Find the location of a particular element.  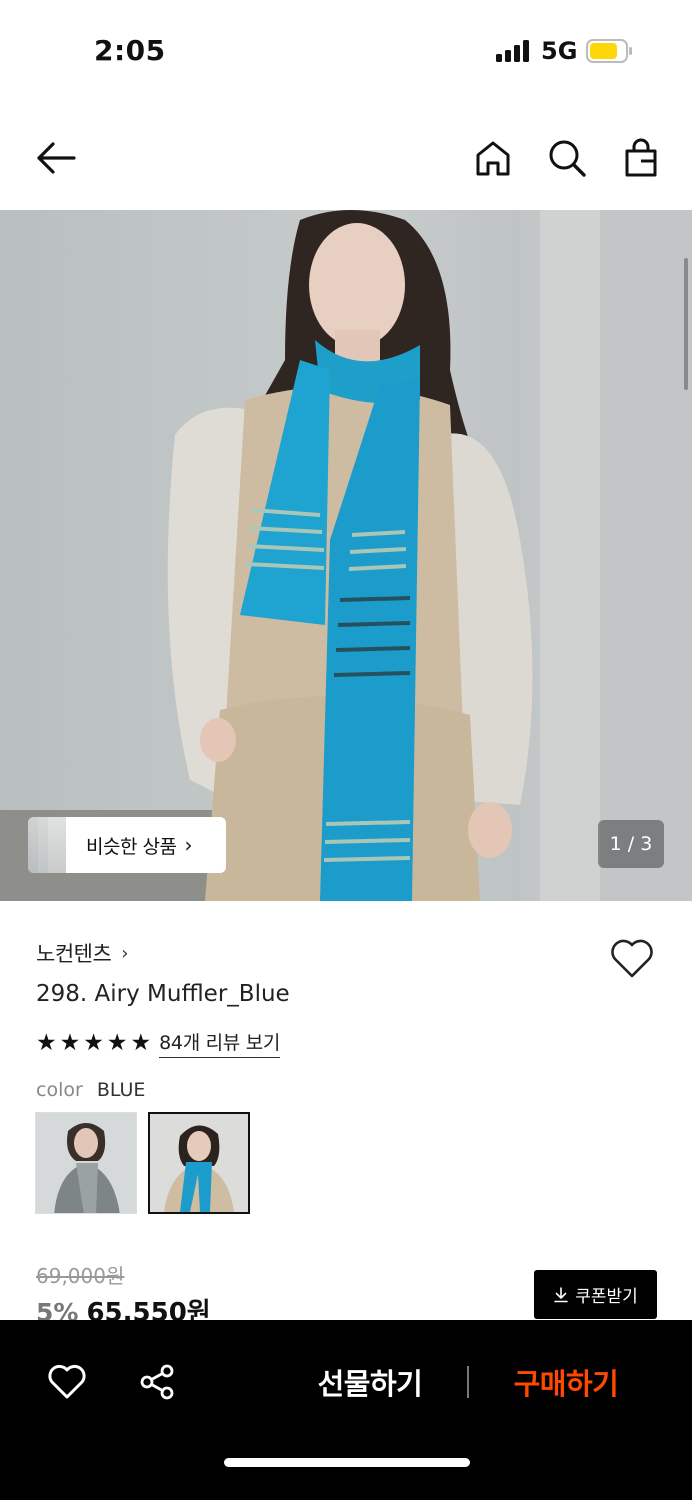

image-page-indicator: 1 / 3 is located at coordinates (631, 844).